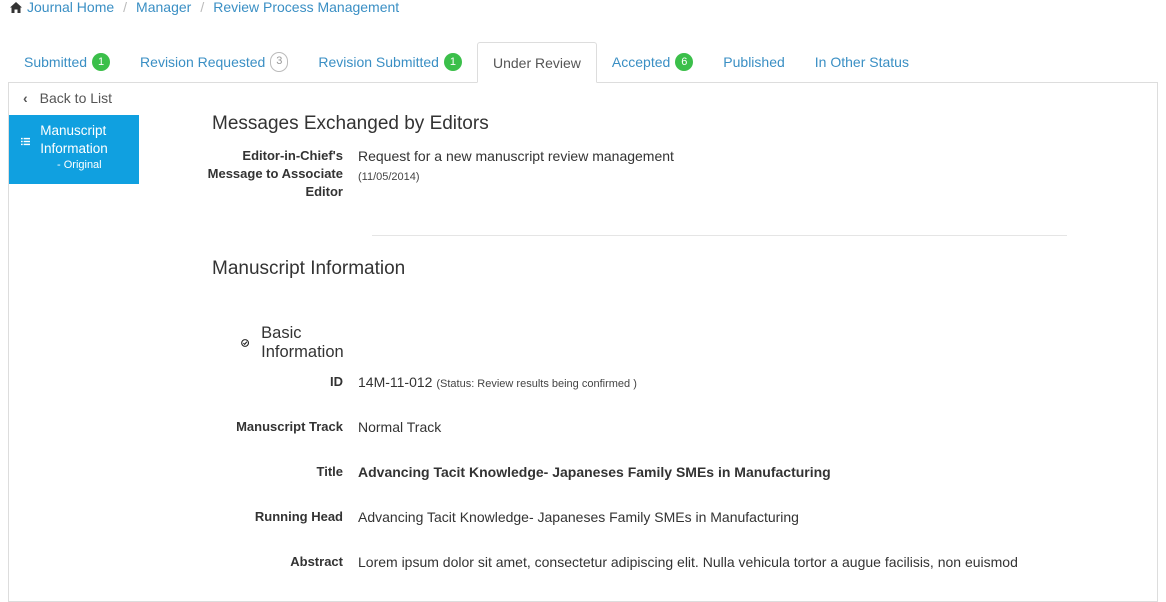  I want to click on manuscript-id: 14M-11-012, so click(395, 382).